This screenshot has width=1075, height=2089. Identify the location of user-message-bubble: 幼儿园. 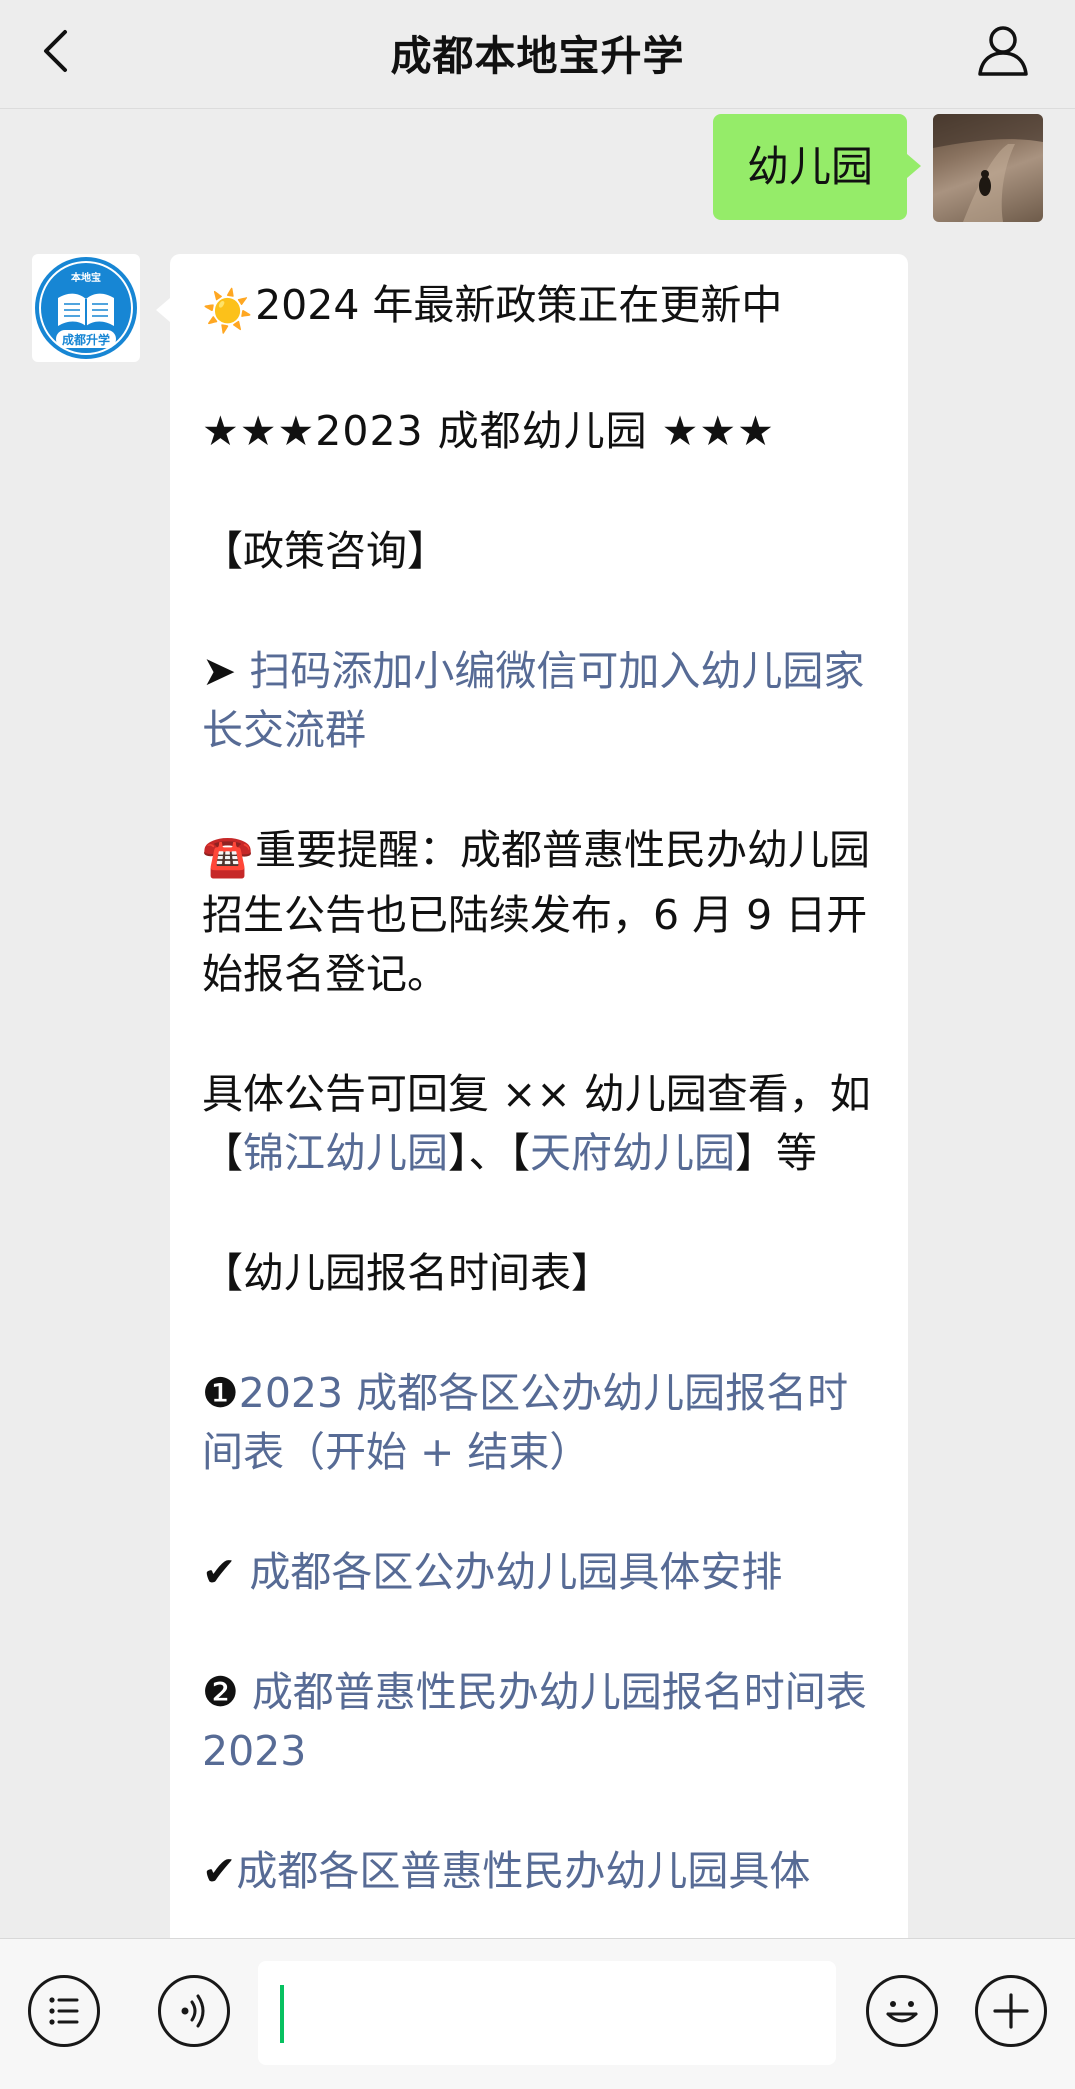
(817, 167).